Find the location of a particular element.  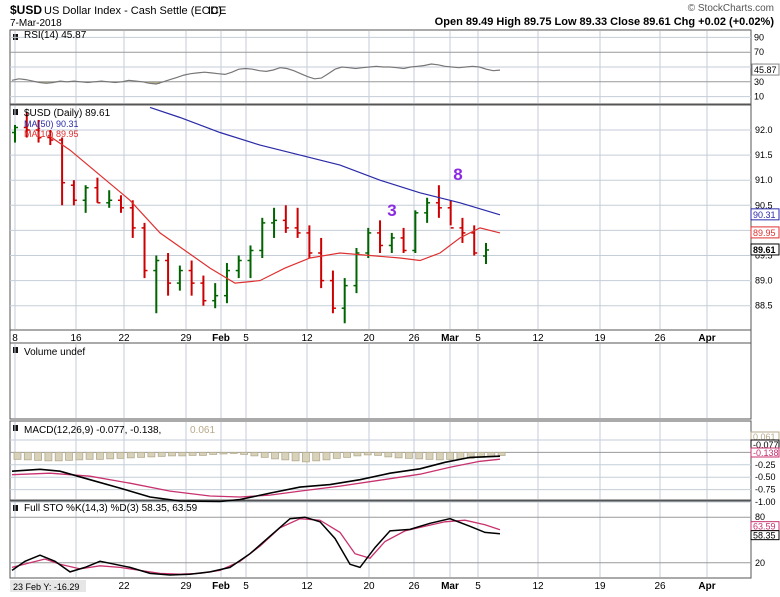

volume-frame is located at coordinates (380, 381).